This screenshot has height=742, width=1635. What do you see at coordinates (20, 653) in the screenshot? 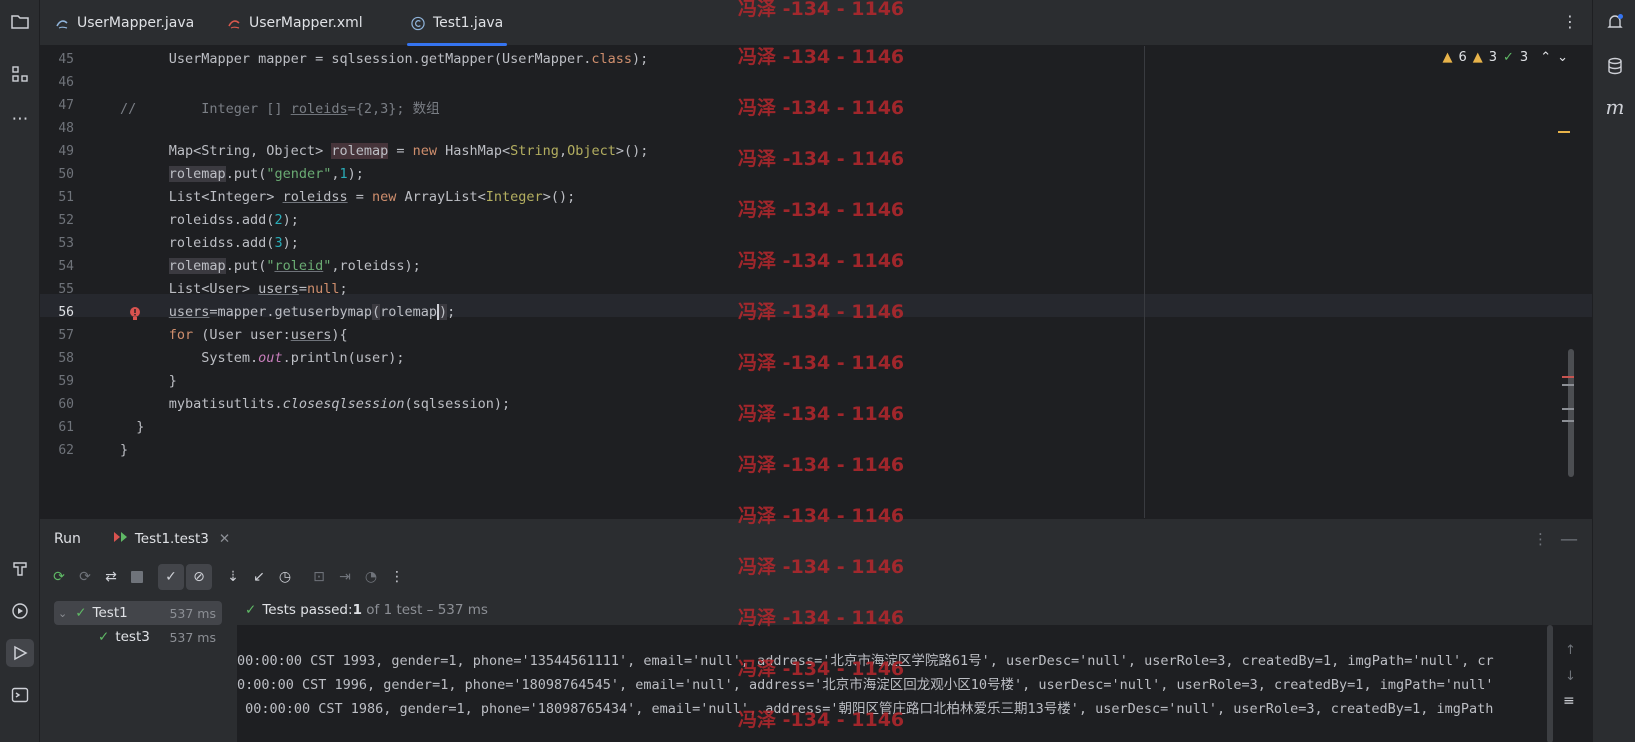
I see `run-tool-icon` at bounding box center [20, 653].